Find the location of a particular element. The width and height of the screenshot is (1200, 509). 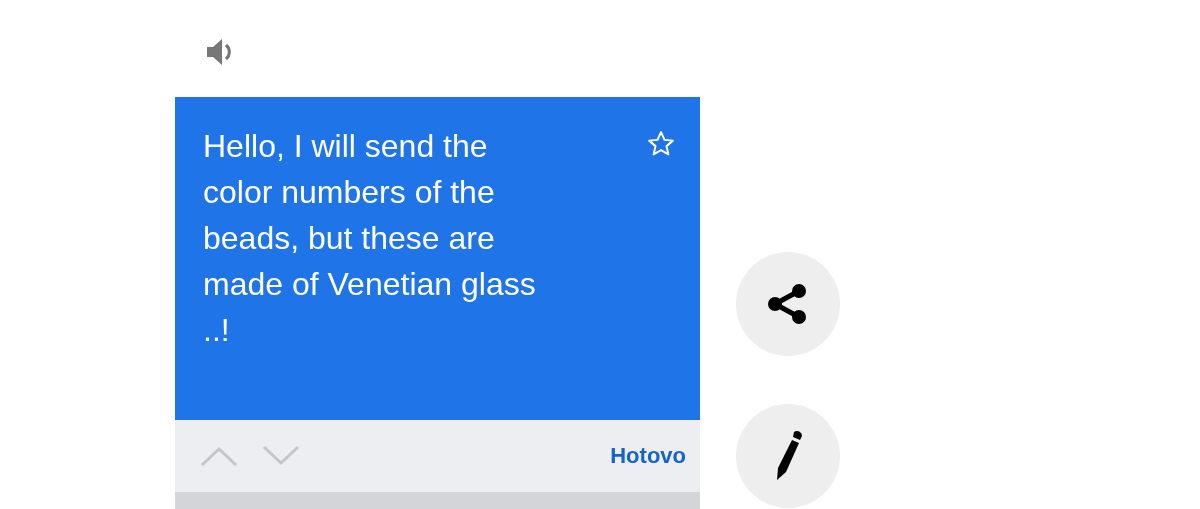

translation-text: Hello, I will send the color numbers of the beads, but these are made of Venetian glass ..! is located at coordinates (370, 238).